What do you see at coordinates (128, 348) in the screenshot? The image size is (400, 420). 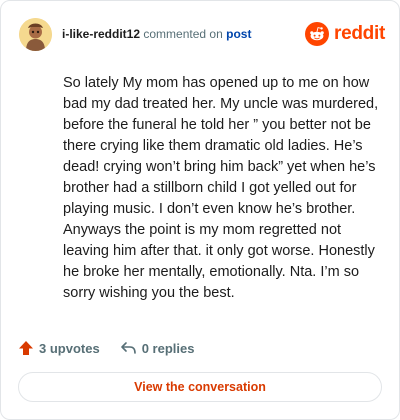 I see `reply-arrow-icon` at bounding box center [128, 348].